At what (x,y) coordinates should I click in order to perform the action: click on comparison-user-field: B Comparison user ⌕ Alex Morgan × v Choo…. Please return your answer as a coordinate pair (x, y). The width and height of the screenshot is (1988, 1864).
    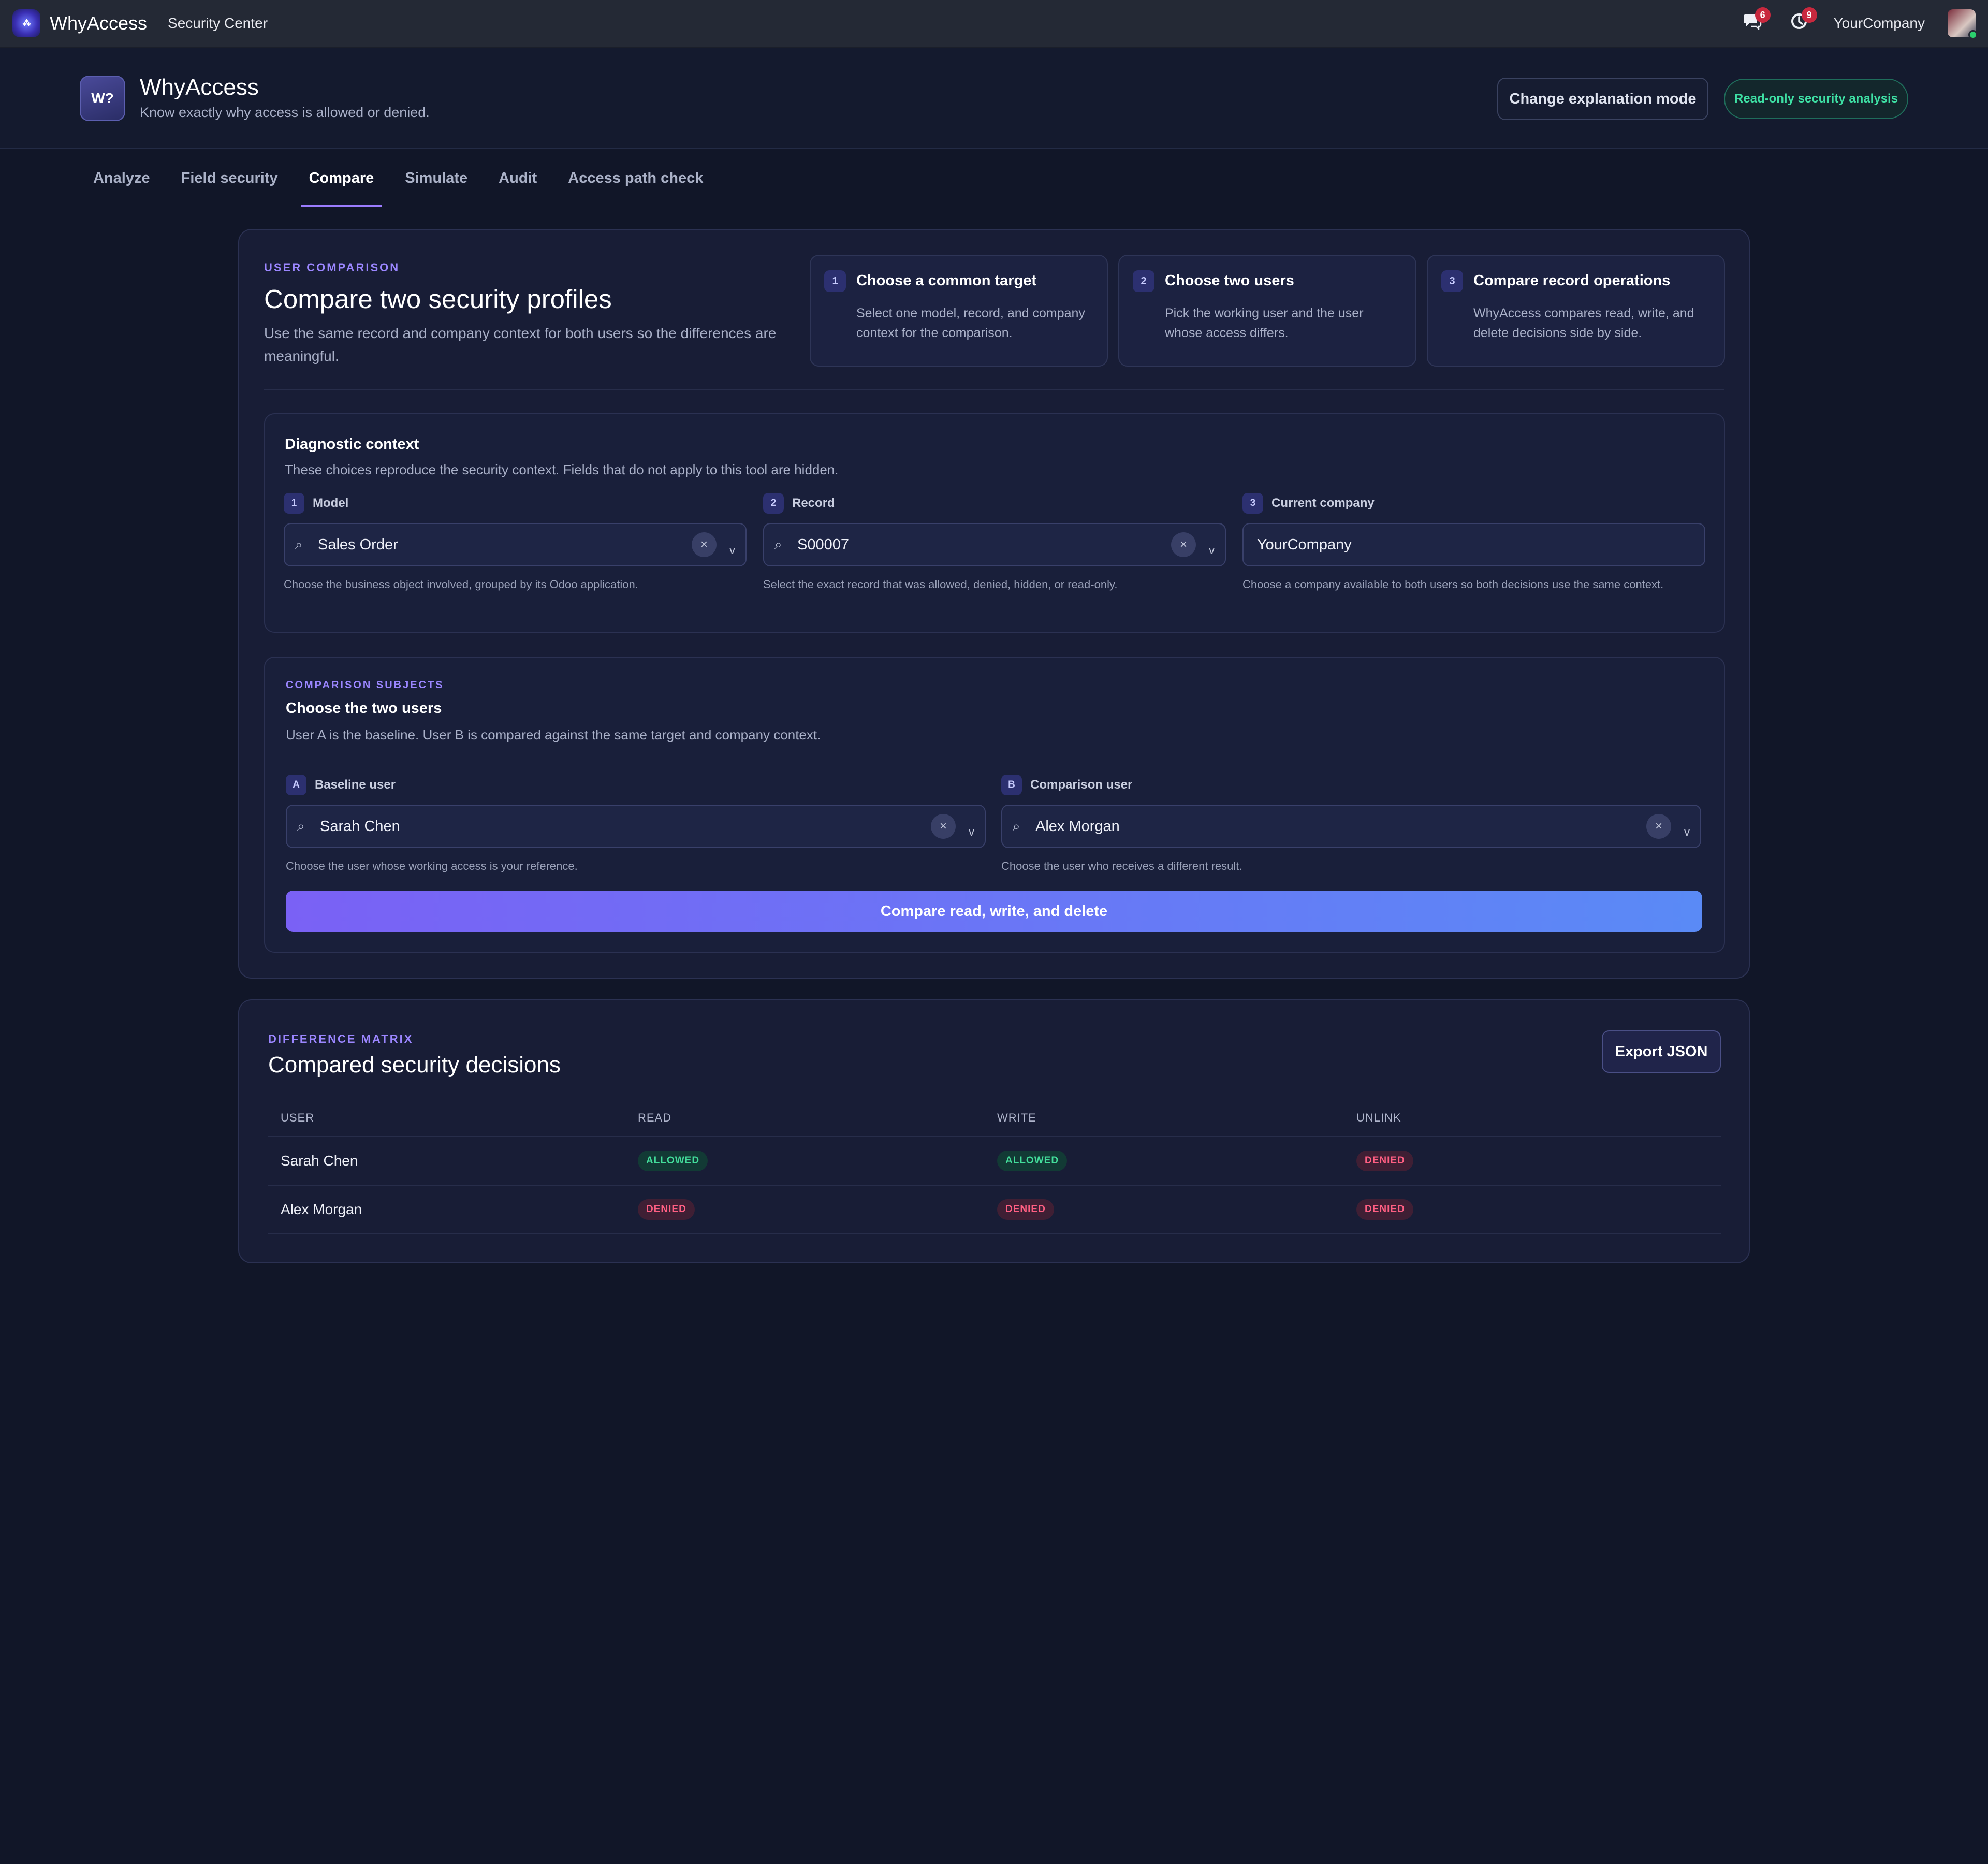
    Looking at the image, I should click on (1351, 824).